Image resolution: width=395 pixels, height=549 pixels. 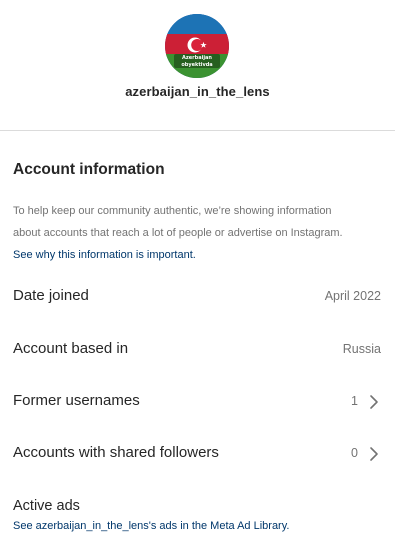 What do you see at coordinates (51, 295) in the screenshot?
I see `date-joined-label: Date joined` at bounding box center [51, 295].